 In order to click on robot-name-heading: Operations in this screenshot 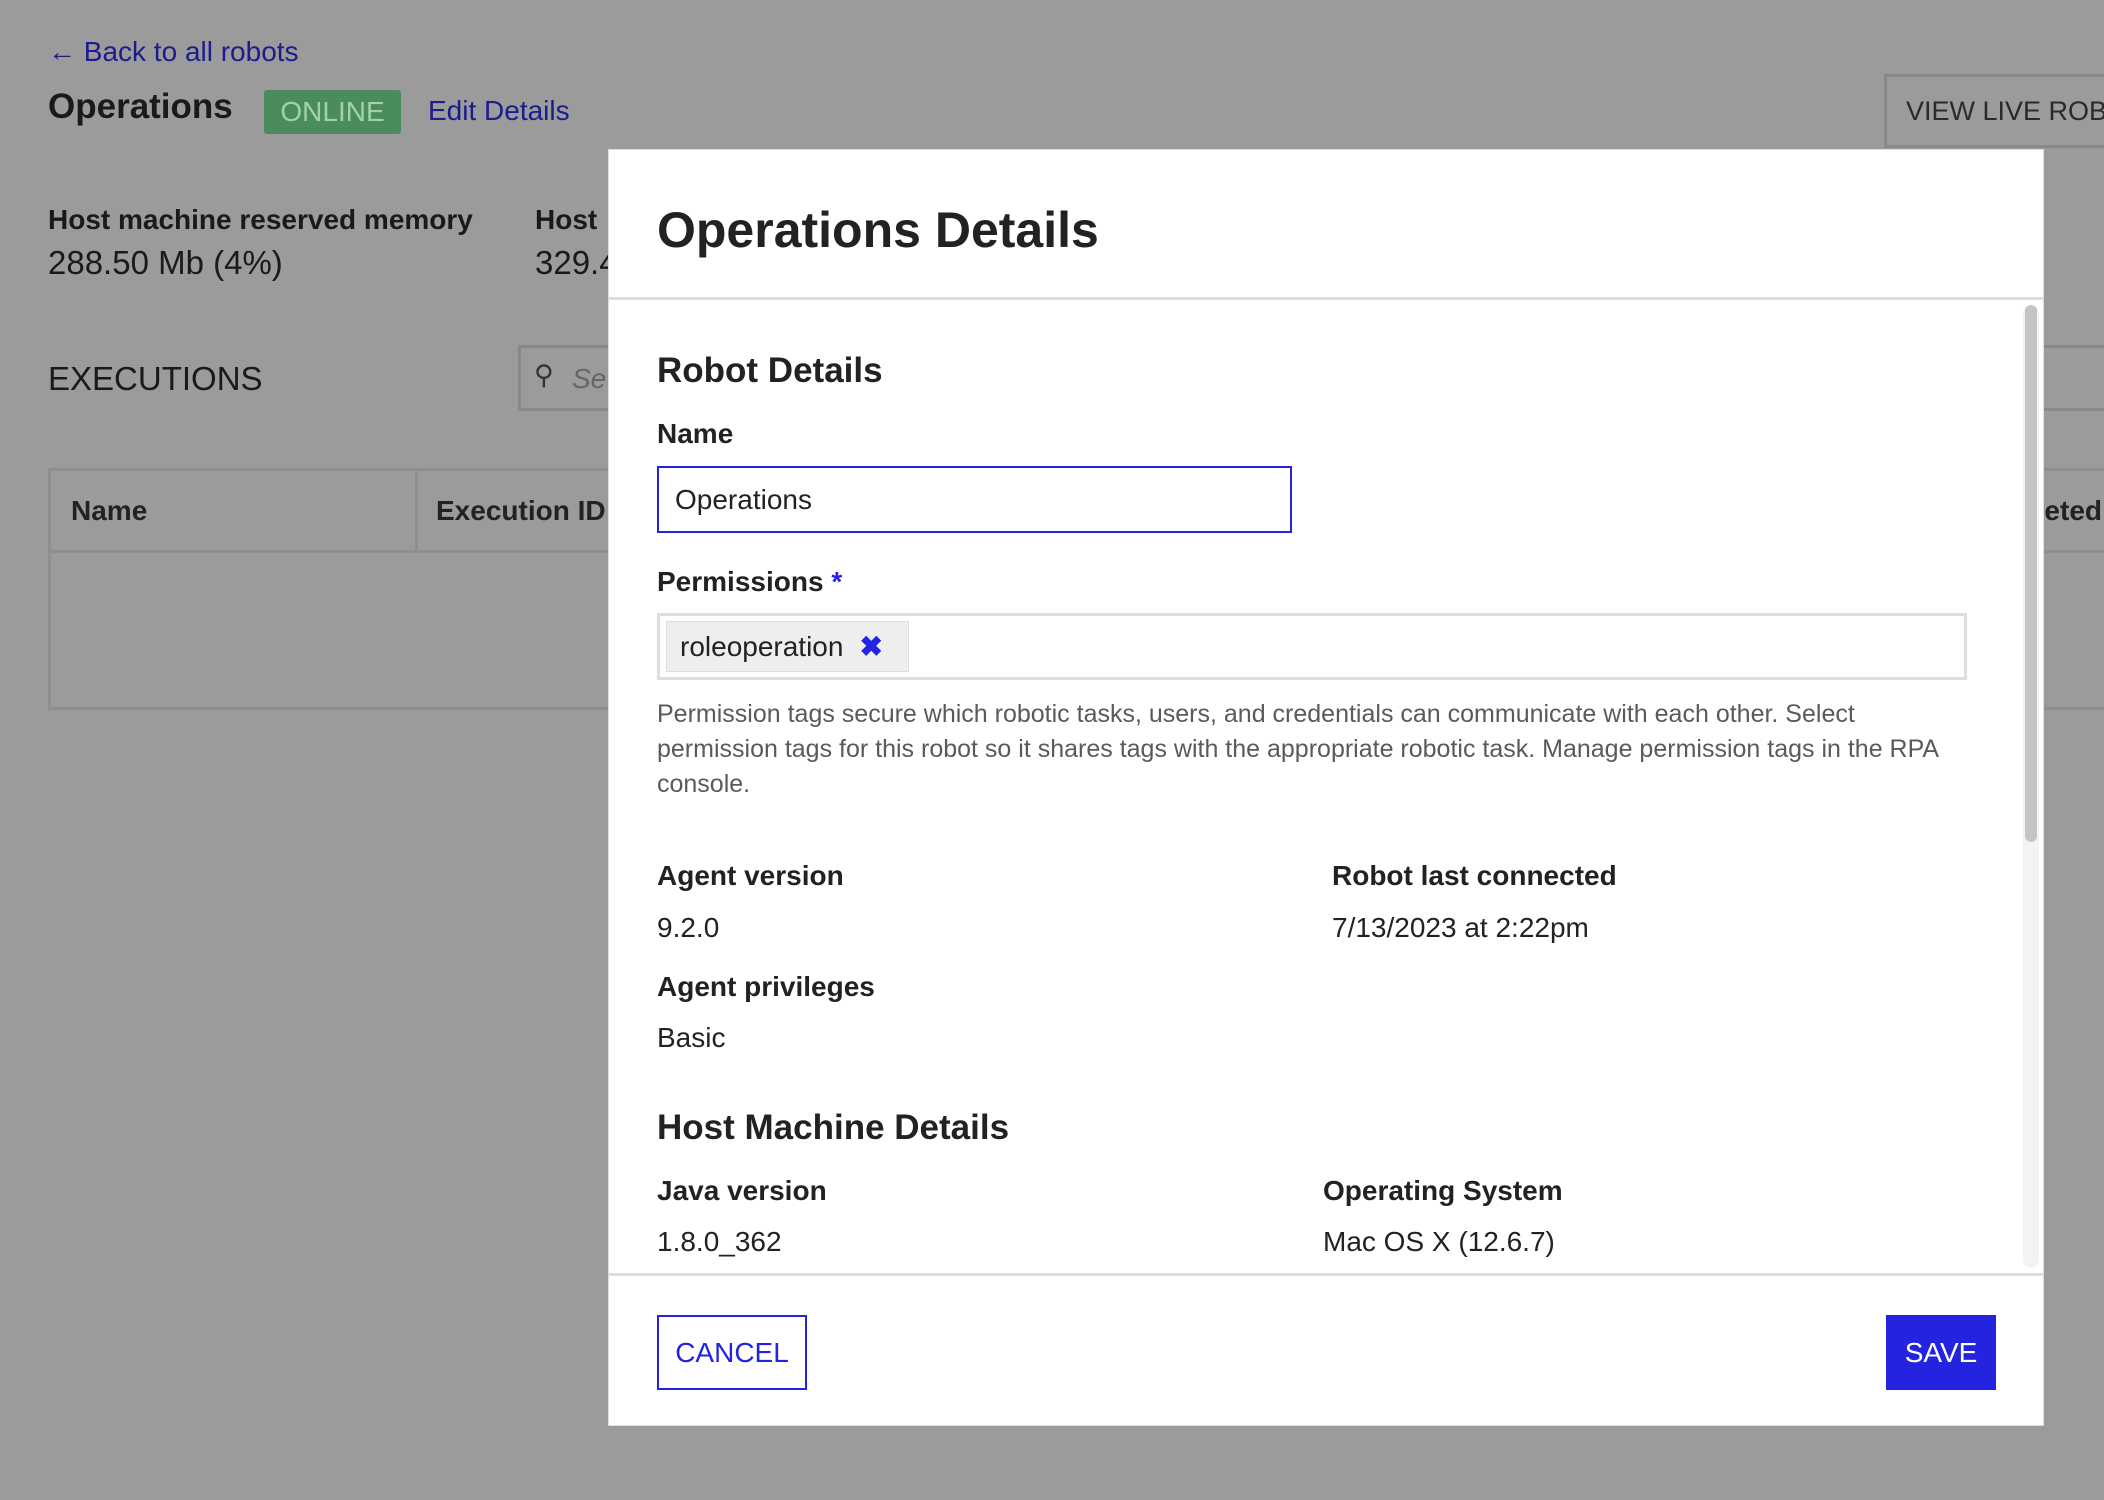, I will do `click(140, 106)`.